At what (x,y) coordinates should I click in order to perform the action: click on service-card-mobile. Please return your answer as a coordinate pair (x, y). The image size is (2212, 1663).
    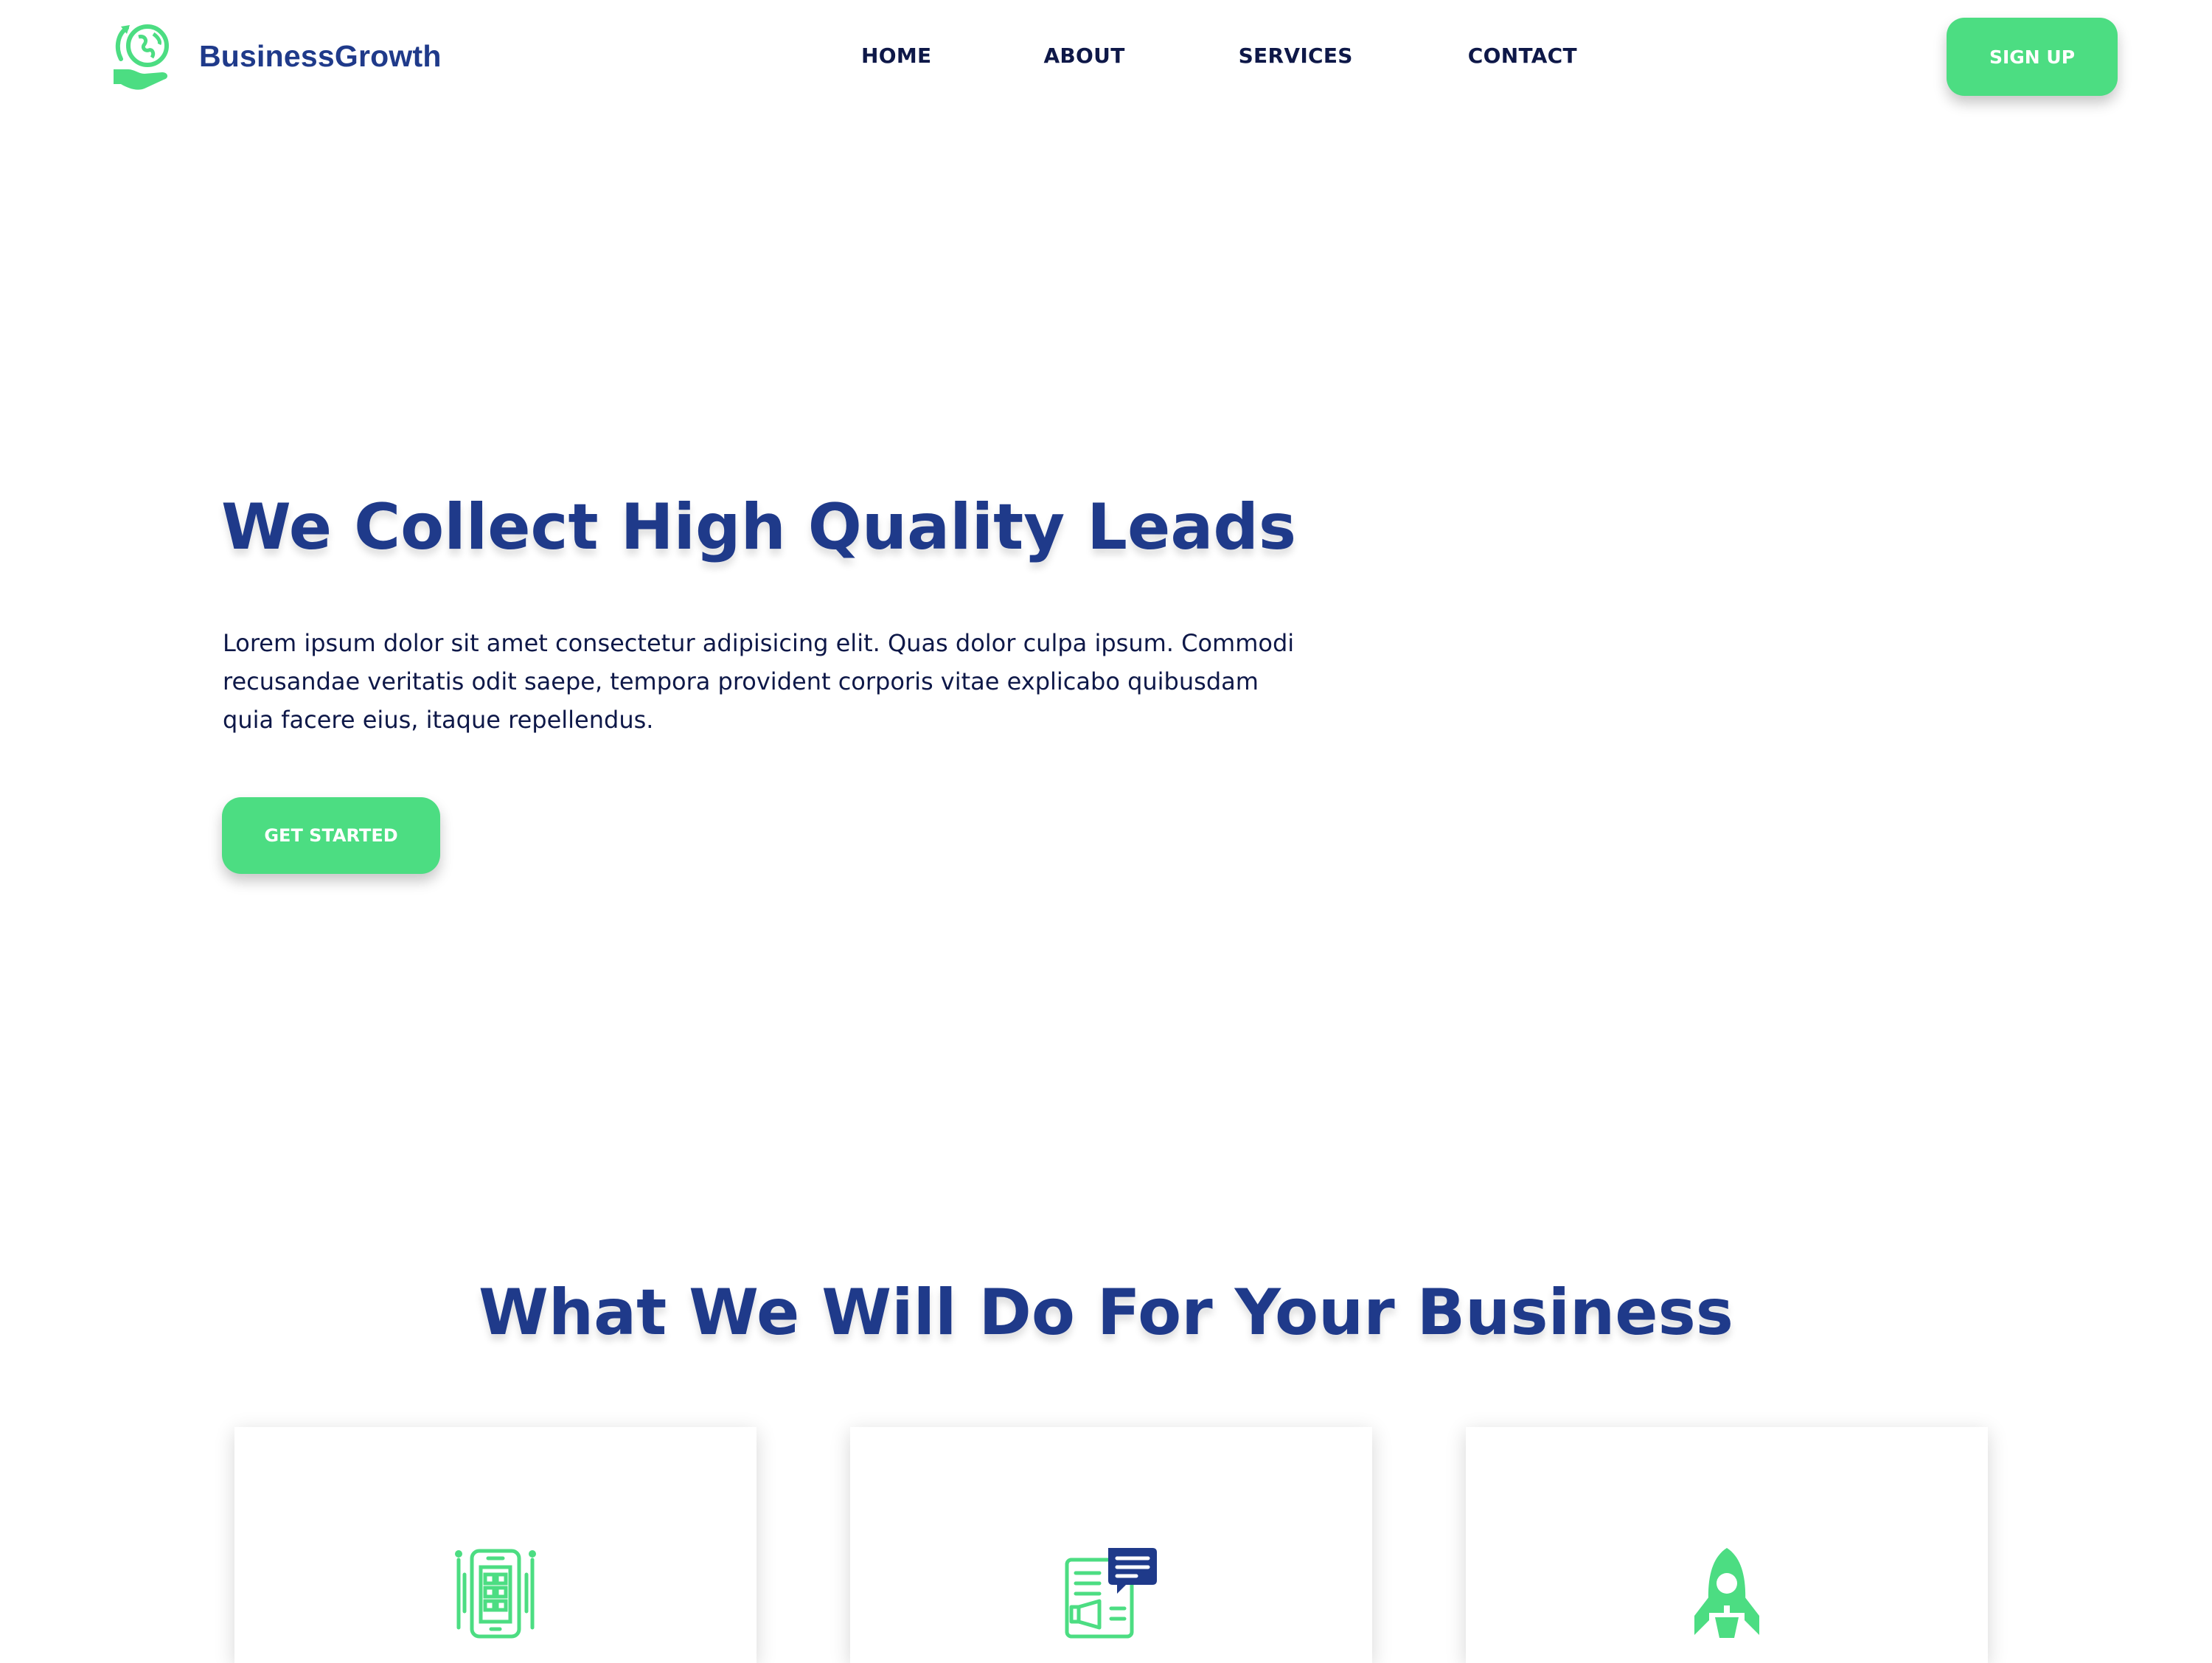
    Looking at the image, I should click on (495, 1545).